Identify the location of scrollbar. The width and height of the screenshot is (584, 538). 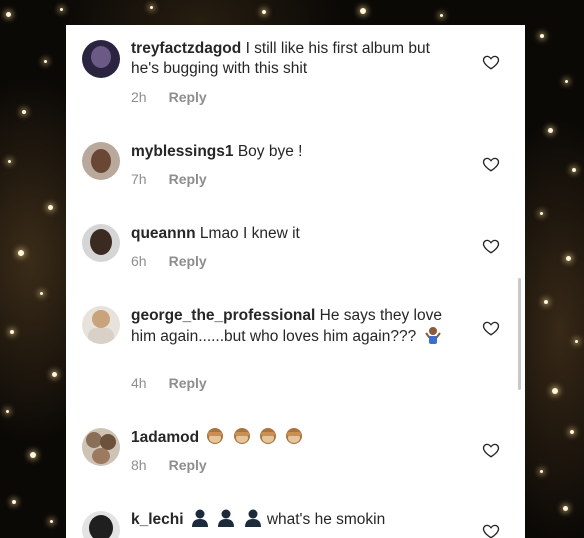
(519, 334).